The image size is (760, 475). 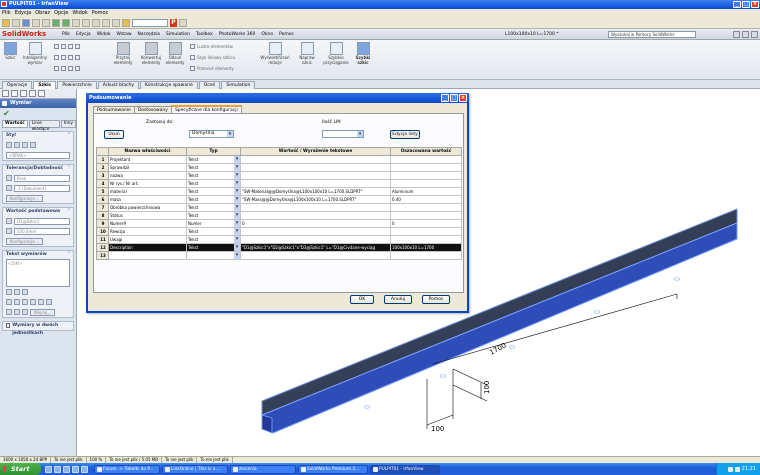 What do you see at coordinates (169, 85) in the screenshot?
I see `tab-konstrukcje-spawane: Konstrukcje spawane` at bounding box center [169, 85].